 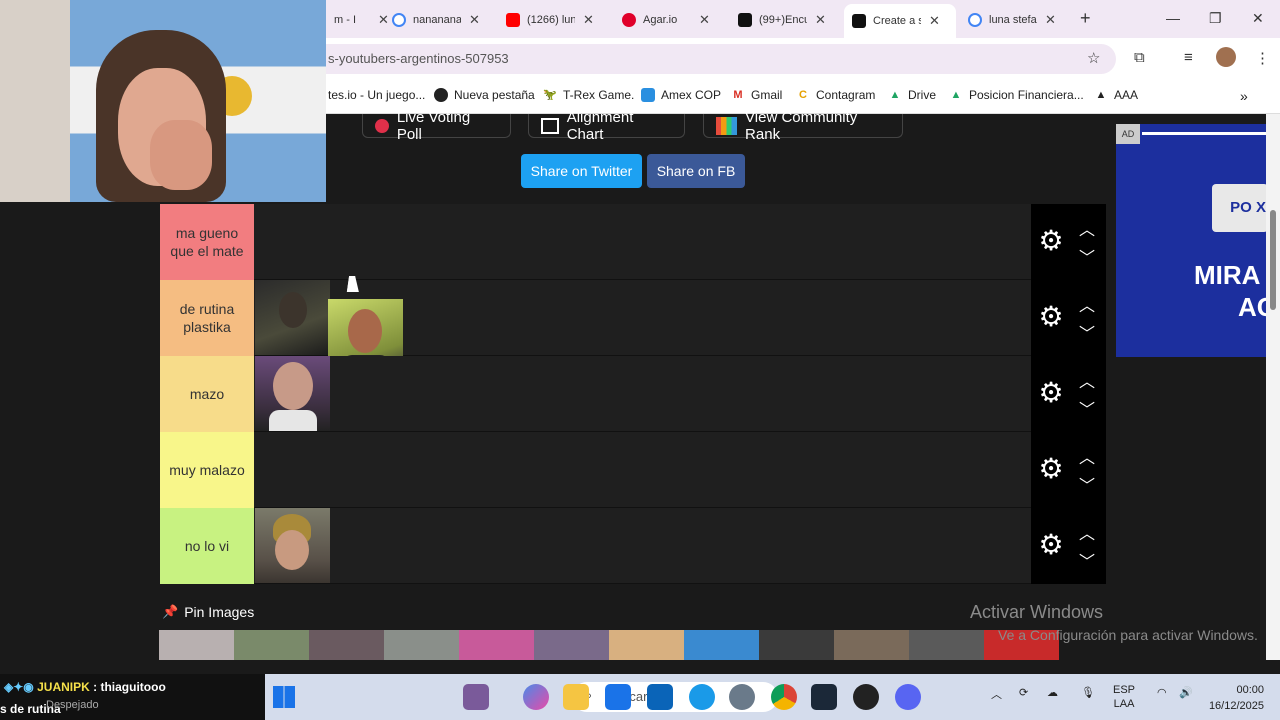 I want to click on media-icon: ≡, so click(x=1188, y=57).